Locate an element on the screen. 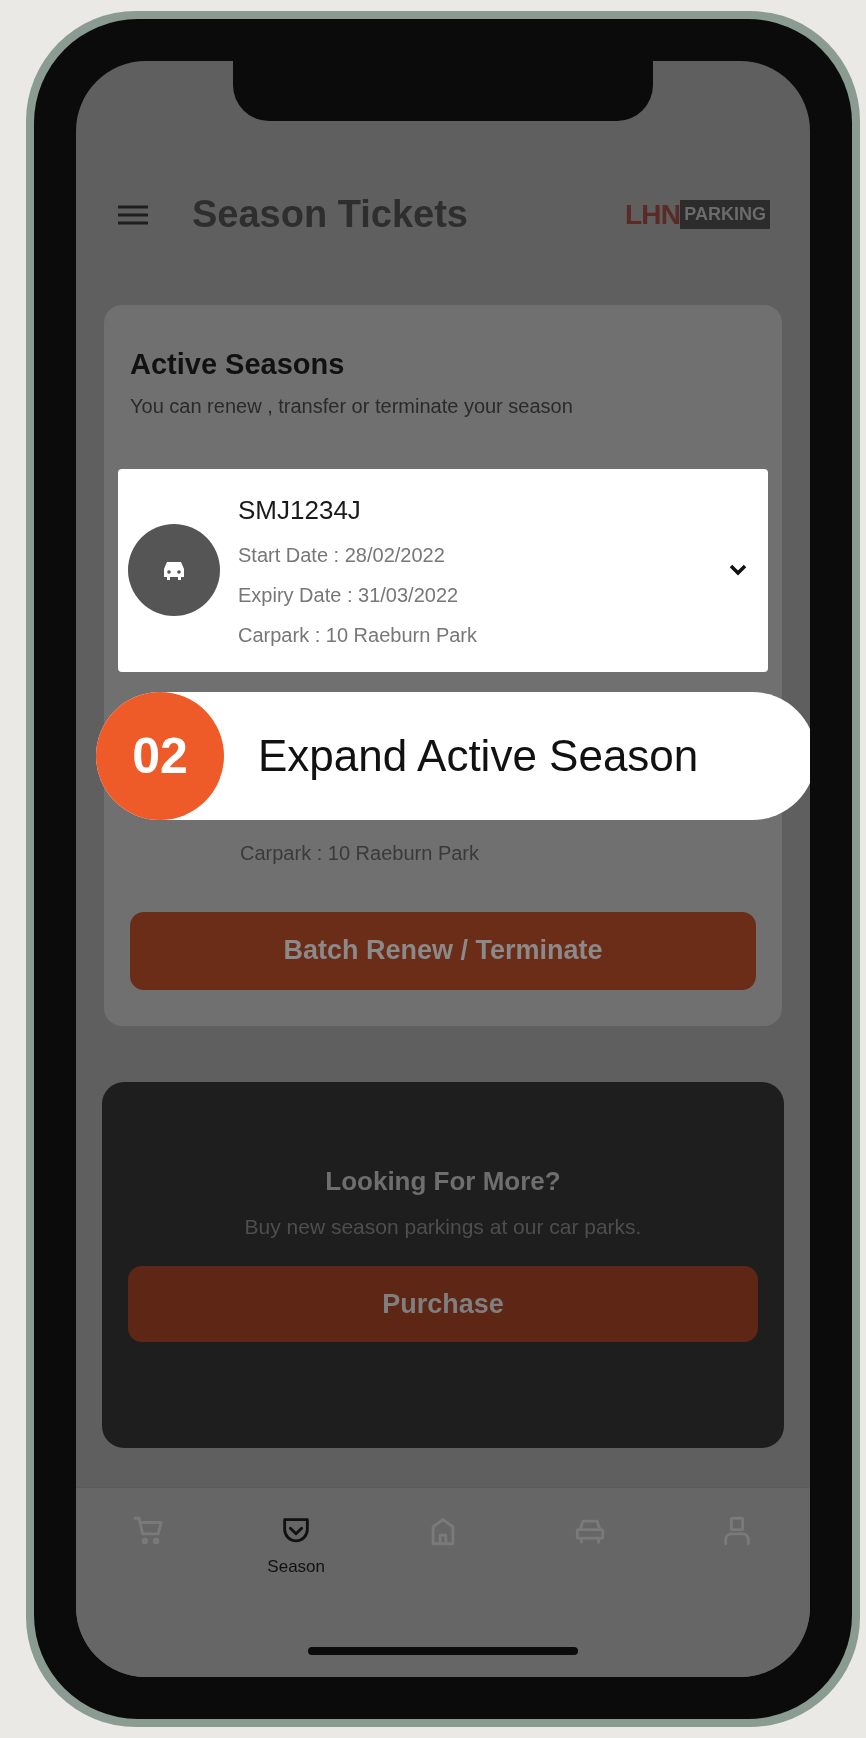 This screenshot has width=866, height=1738. season-ticket-card: SMJ1234J Start Date : 28/02/2022 Expiry Date : 31/03/2022 Carpark : 10 Raeburn Park is located at coordinates (443, 570).